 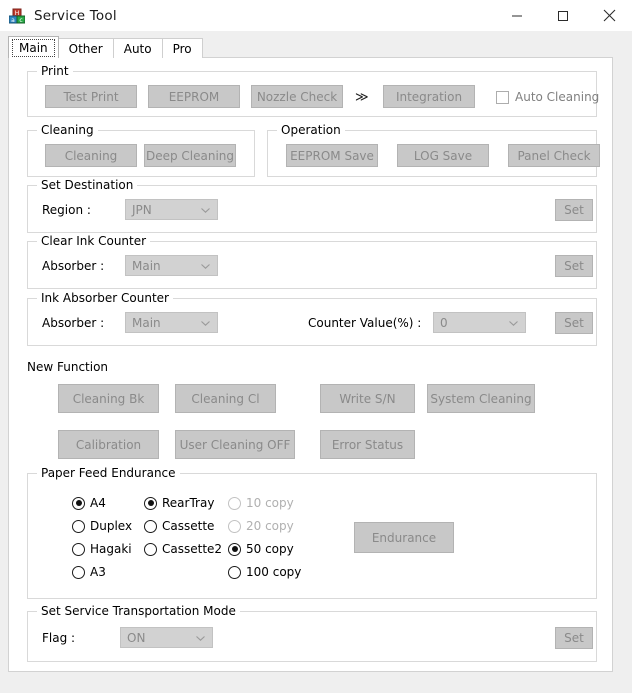 What do you see at coordinates (137, 48) in the screenshot?
I see `tab-auto: Auto` at bounding box center [137, 48].